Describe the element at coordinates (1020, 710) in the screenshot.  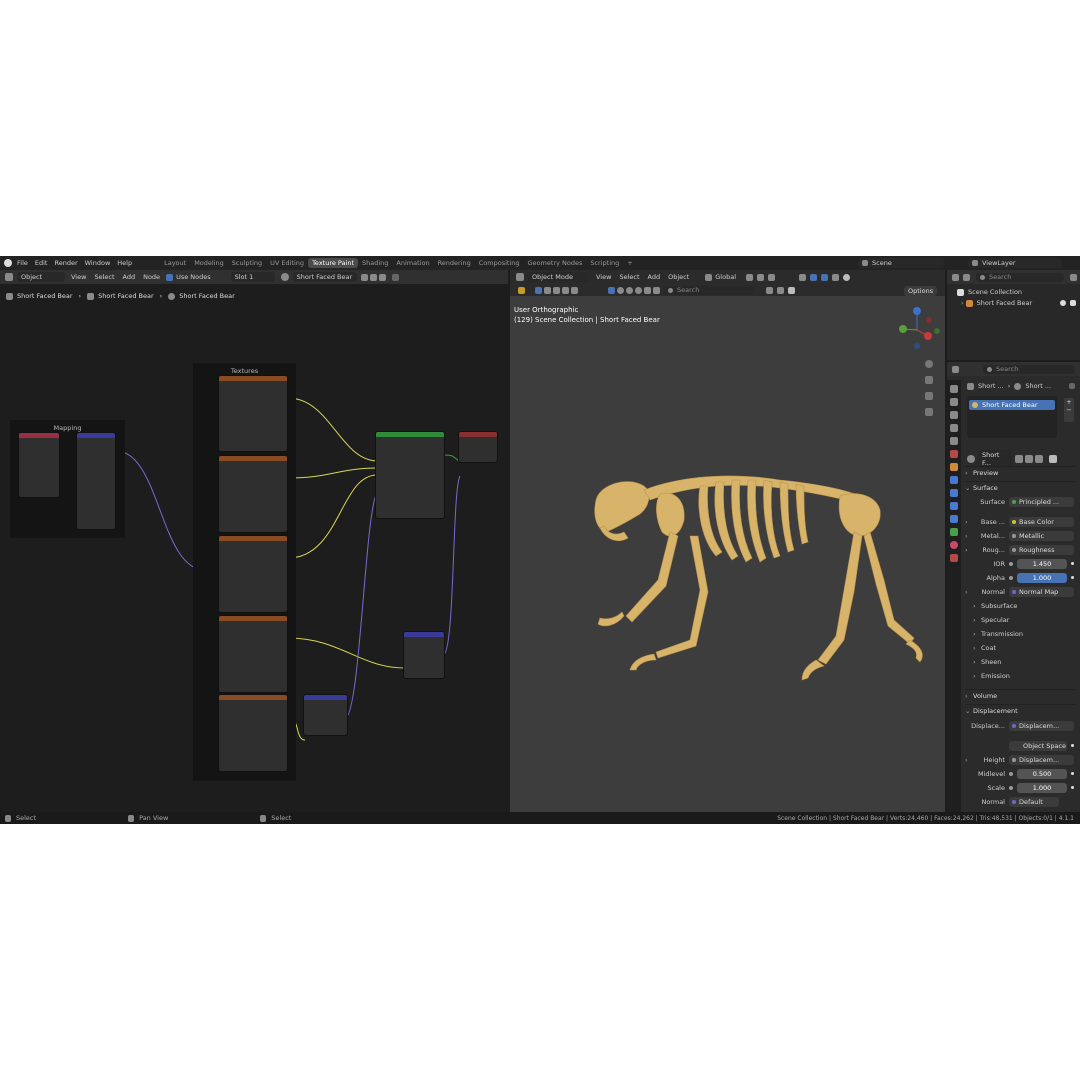
I see `displacement-panel: ⌄ Displacement` at that location.